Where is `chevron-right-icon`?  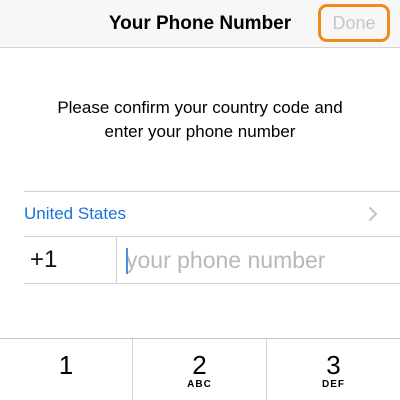 chevron-right-icon is located at coordinates (373, 214).